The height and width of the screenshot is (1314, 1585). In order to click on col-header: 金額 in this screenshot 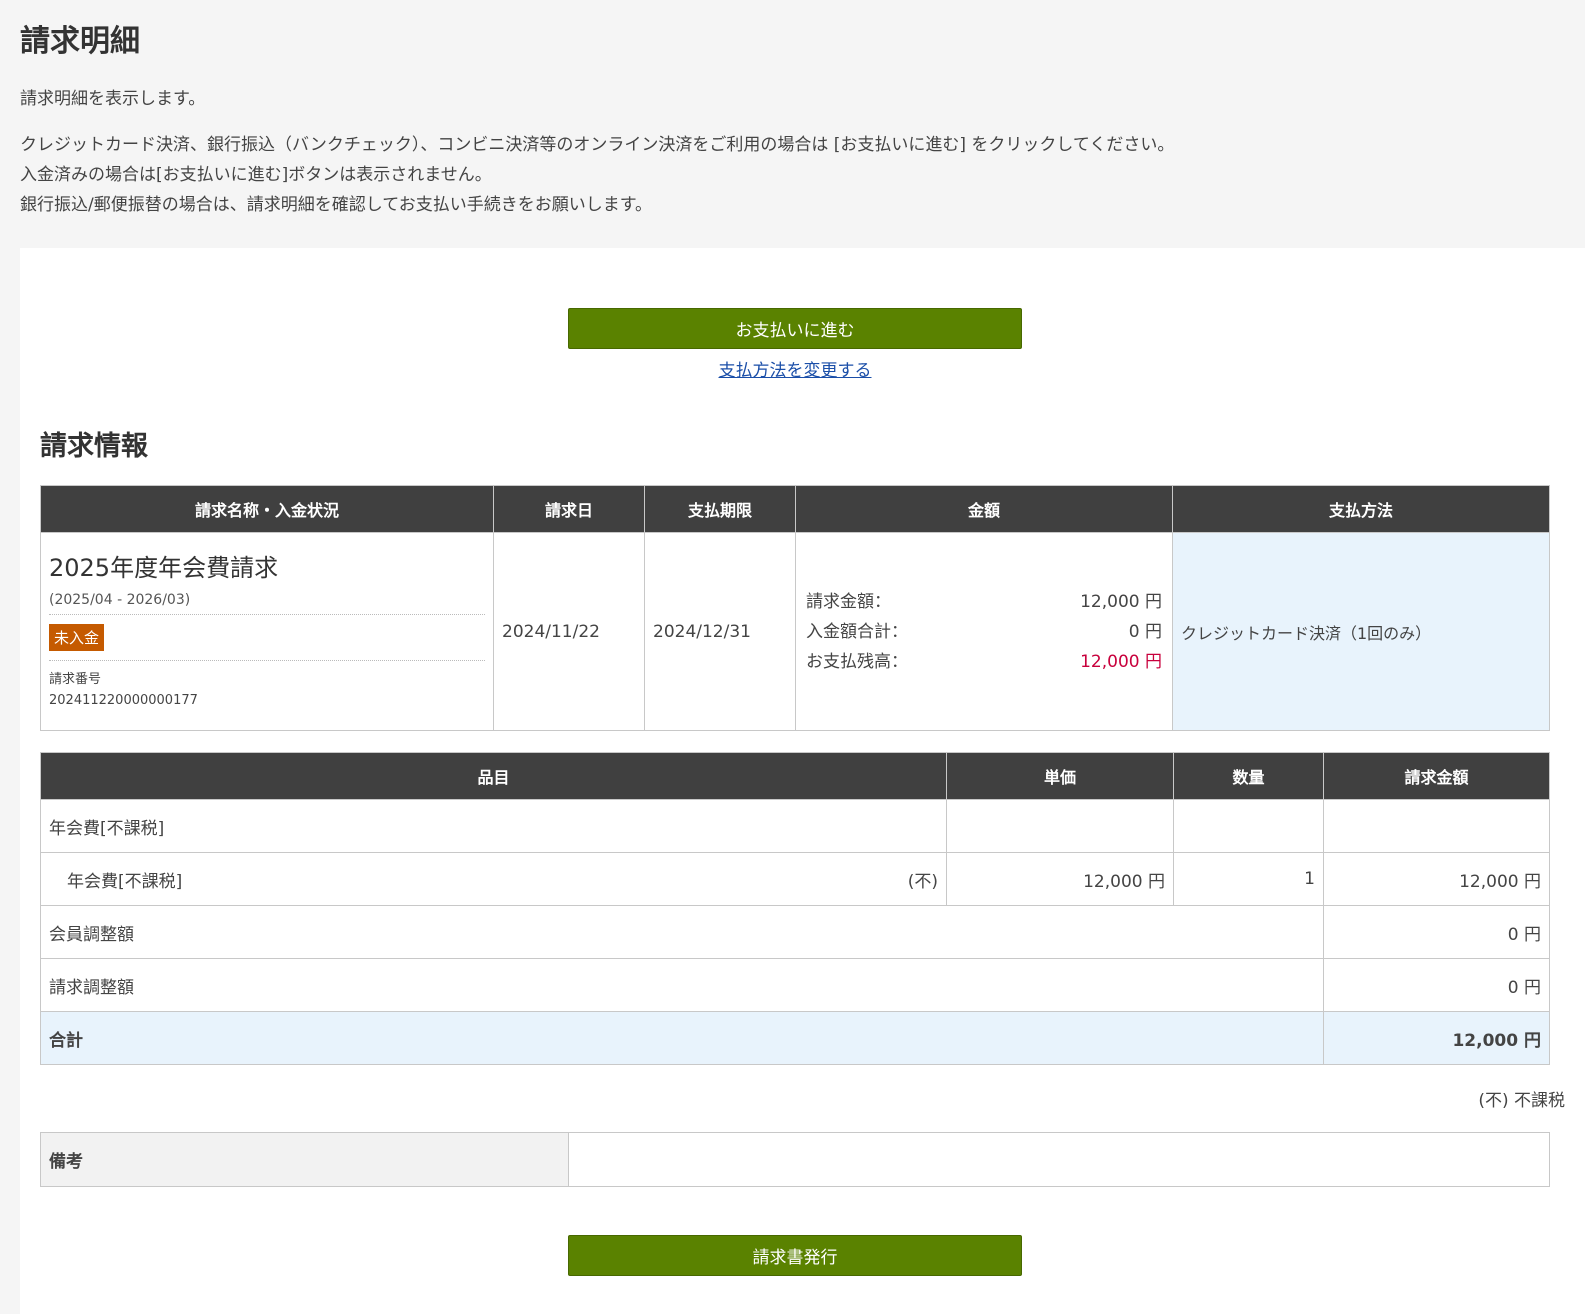, I will do `click(984, 509)`.